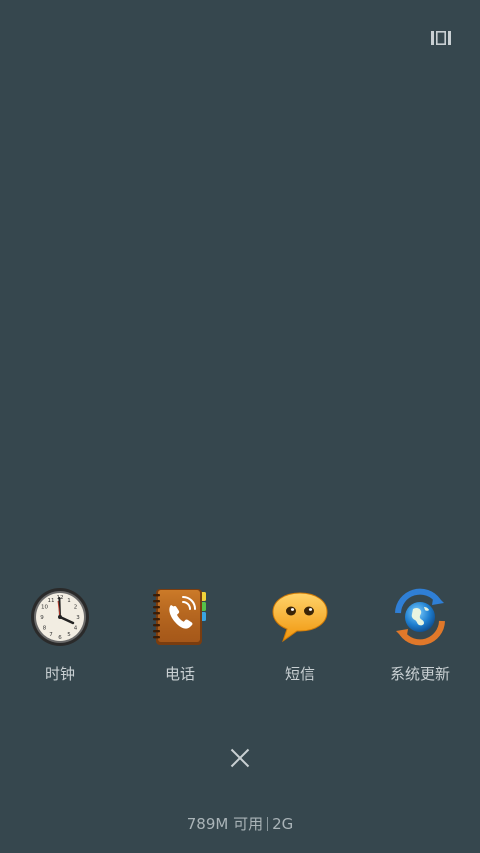 This screenshot has height=853, width=480. Describe the element at coordinates (60, 617) in the screenshot. I see `clock-icon: 12 1 2 3 4 5 6 7 8 9 10 11` at that location.